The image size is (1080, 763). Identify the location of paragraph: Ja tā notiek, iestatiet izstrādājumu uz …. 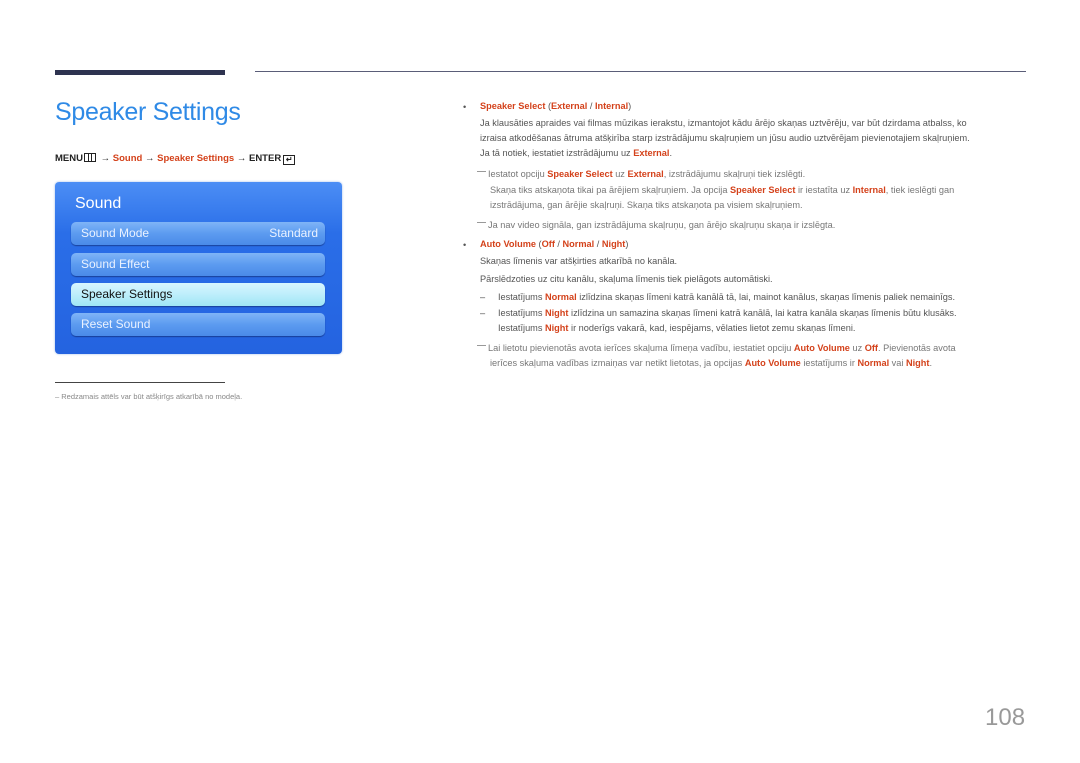
(576, 153).